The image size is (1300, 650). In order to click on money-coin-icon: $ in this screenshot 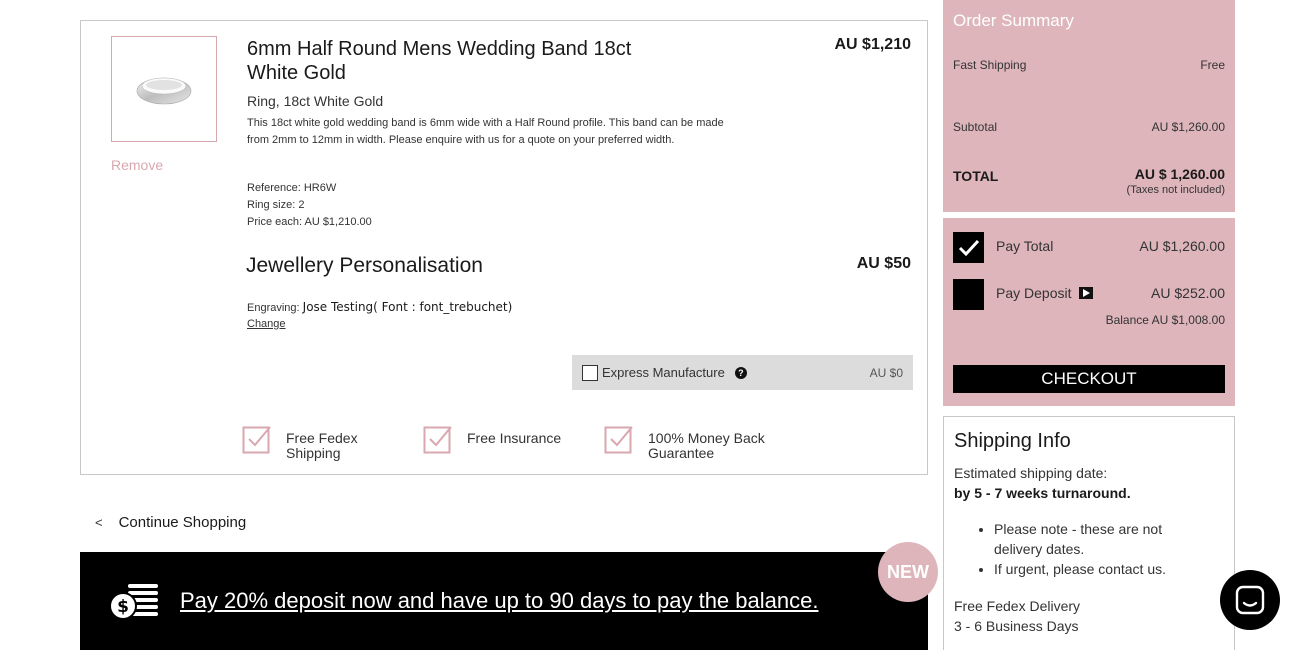, I will do `click(133, 602)`.